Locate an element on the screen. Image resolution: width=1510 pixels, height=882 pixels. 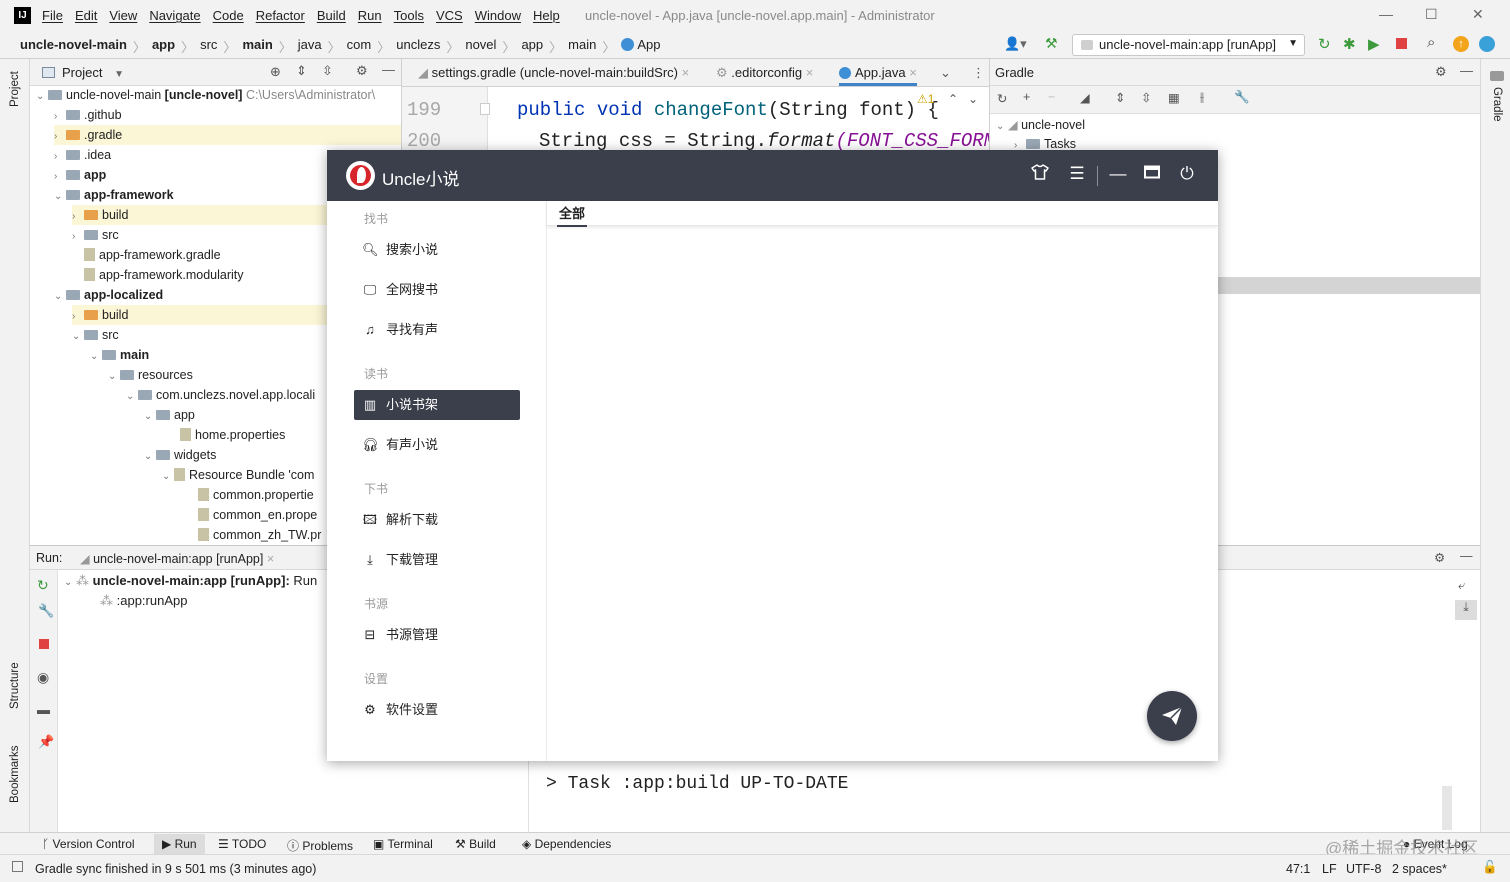
sidebar-item-source-manager: ⊟ 书源管理 is located at coordinates (437, 635).